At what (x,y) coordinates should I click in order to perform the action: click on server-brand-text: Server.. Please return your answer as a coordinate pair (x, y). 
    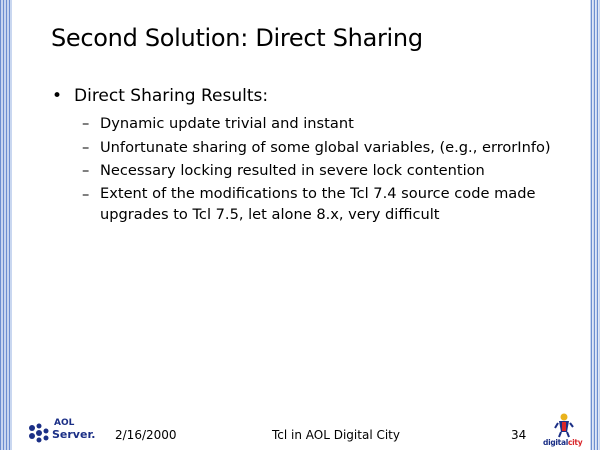
    Looking at the image, I should click on (74, 434).